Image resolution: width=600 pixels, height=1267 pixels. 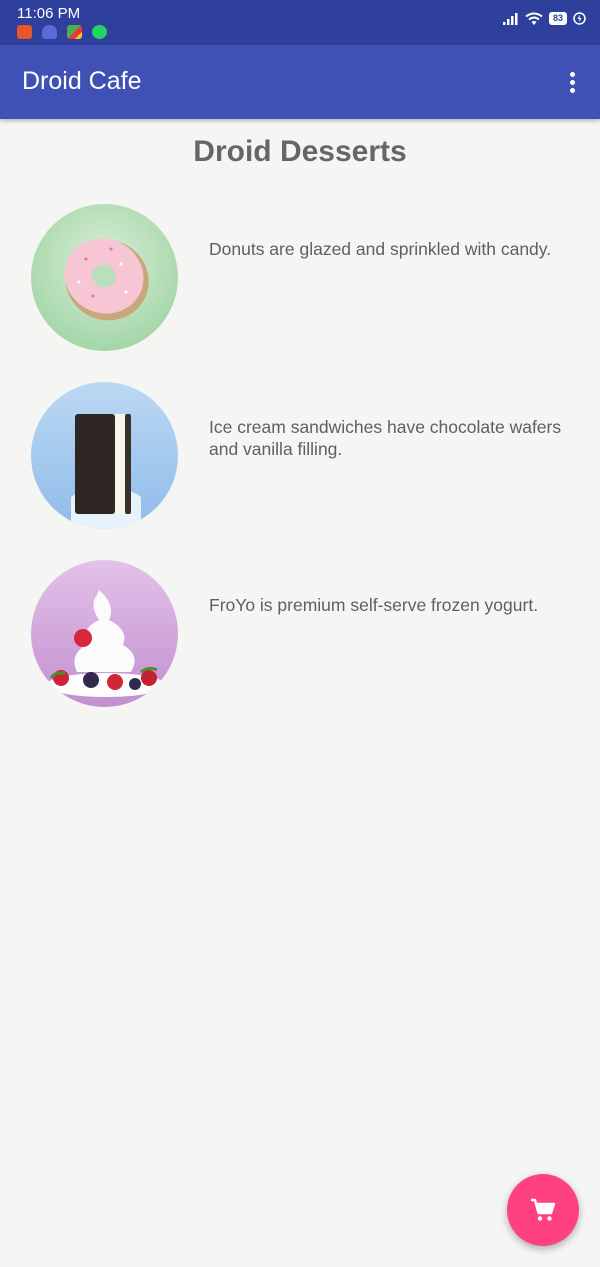 I want to click on shopping-cart-fab, so click(x=543, y=1210).